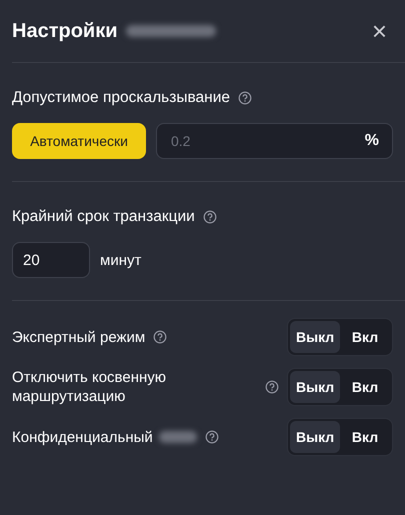 The width and height of the screenshot is (405, 515). What do you see at coordinates (90, 387) in the screenshot?
I see `setting-label: Отключить косвенную маршрутизацию` at bounding box center [90, 387].